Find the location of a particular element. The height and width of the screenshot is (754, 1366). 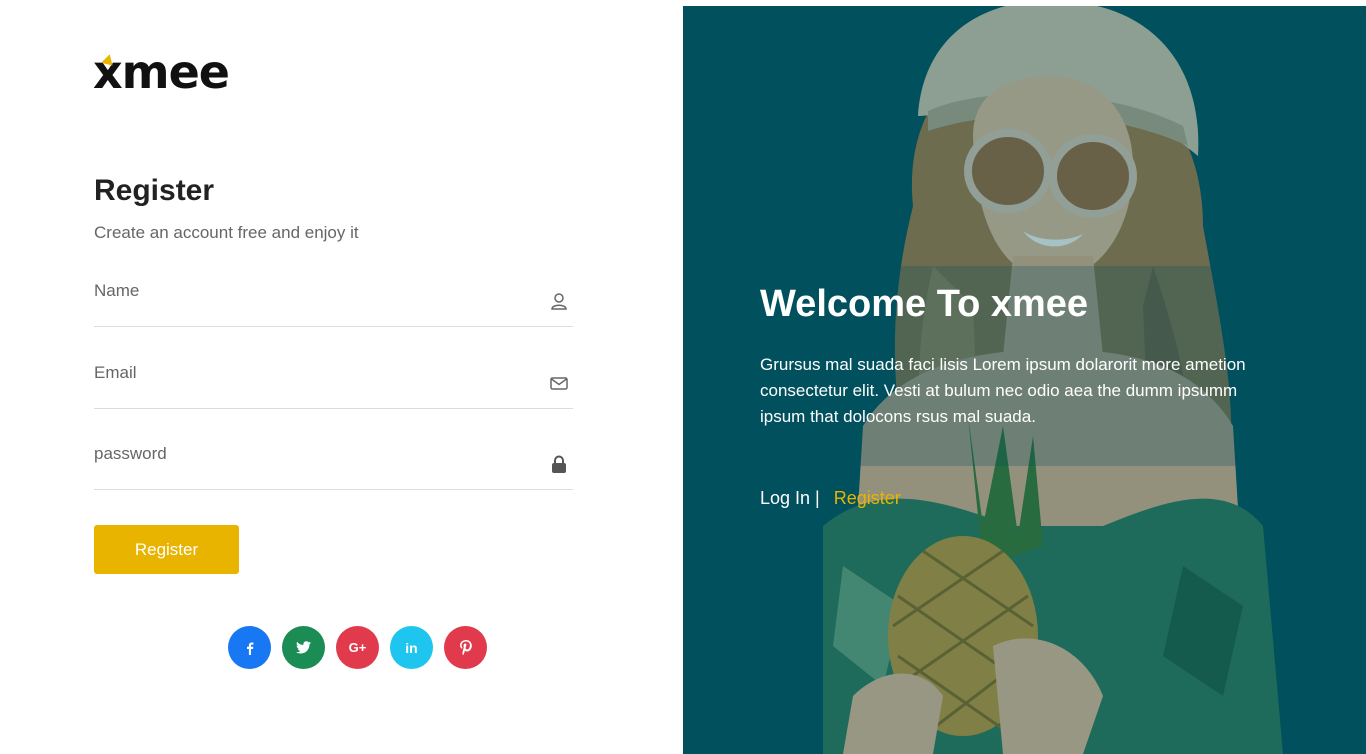

social-links: G+ in is located at coordinates (357, 647).